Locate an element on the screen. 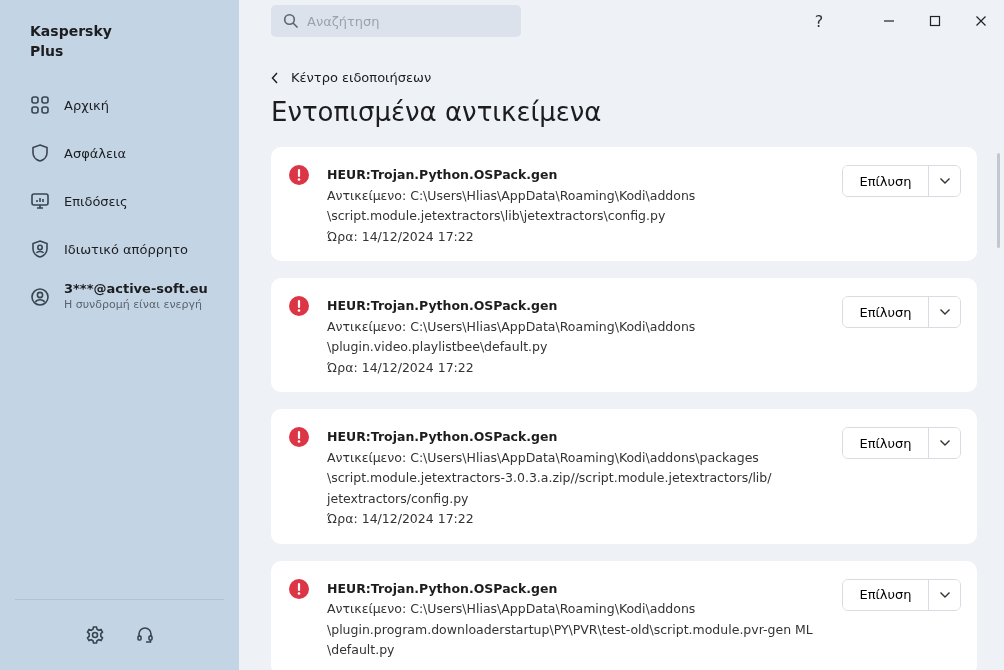  object-path: \plugin.video.playlistbee\default.py is located at coordinates (438, 347).